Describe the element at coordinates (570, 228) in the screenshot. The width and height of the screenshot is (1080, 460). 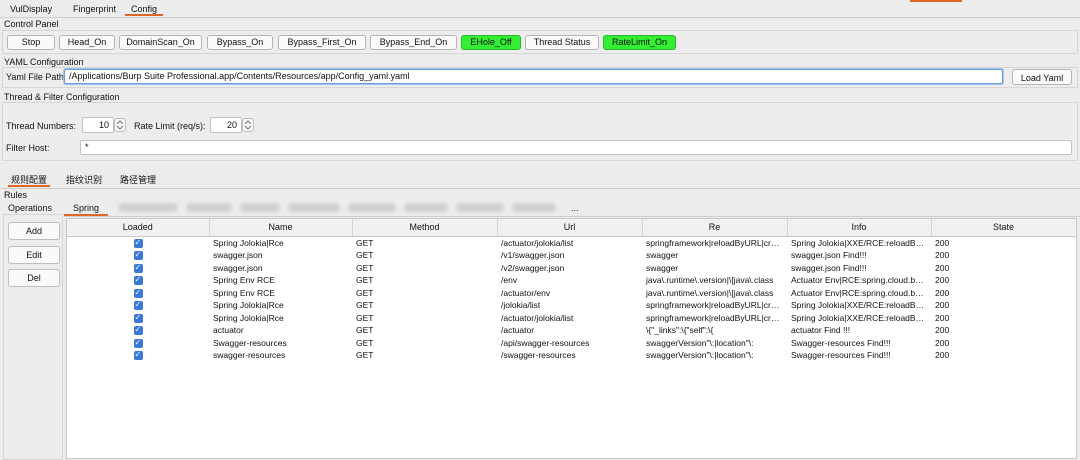
I see `column-header-url: Url` at that location.